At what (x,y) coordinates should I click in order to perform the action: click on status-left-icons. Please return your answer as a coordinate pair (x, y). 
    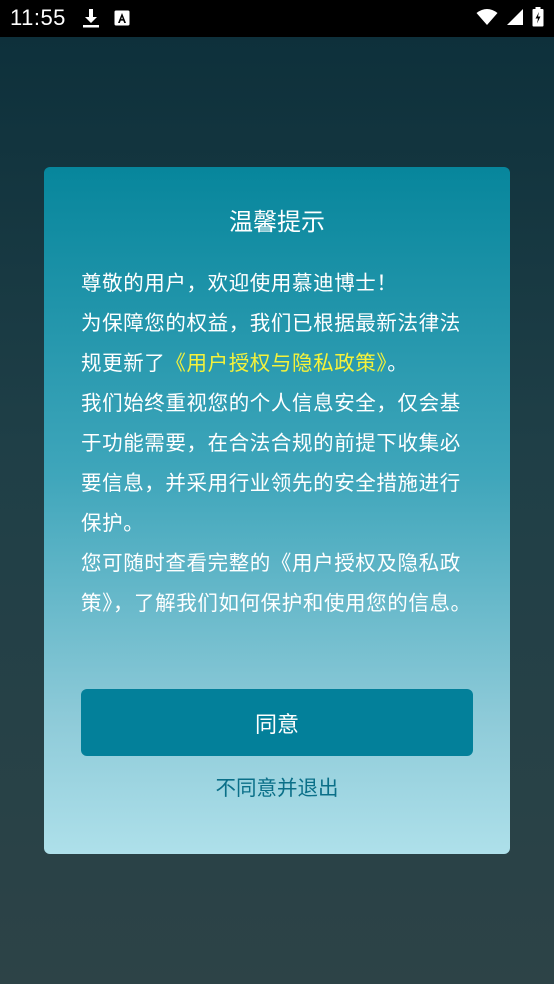
    Looking at the image, I should click on (106, 18).